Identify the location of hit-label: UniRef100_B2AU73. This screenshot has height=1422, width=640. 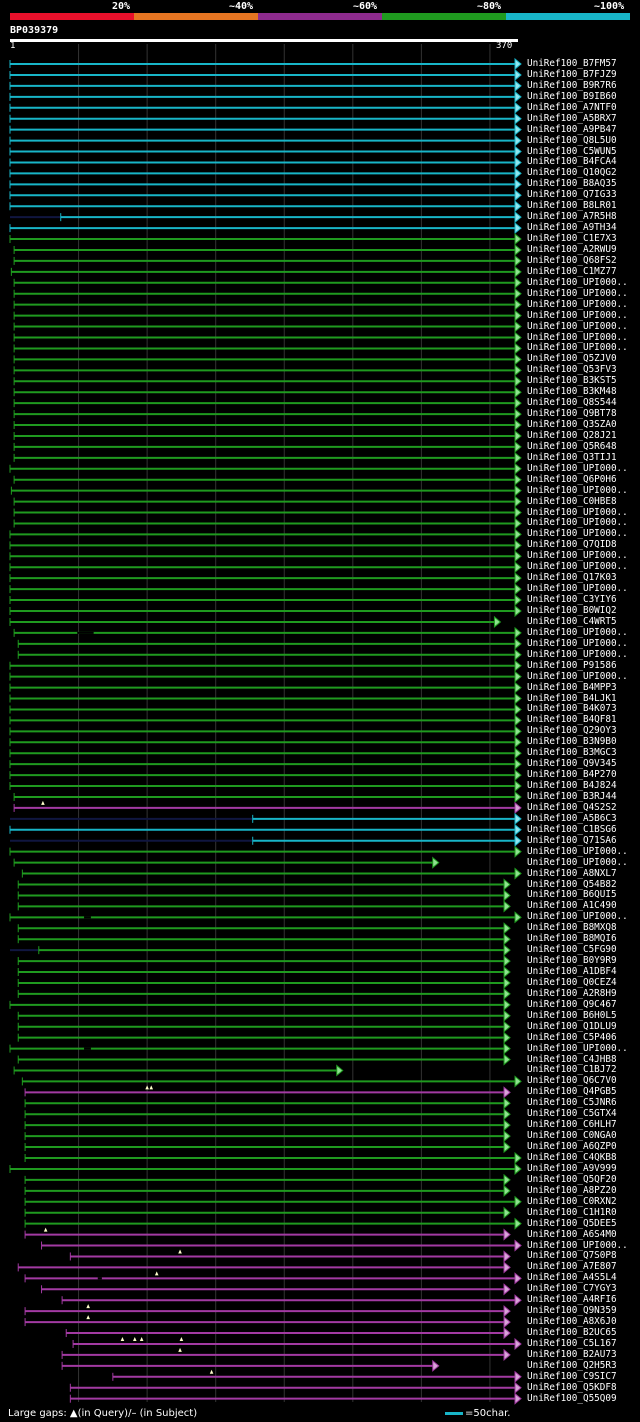
(572, 1354).